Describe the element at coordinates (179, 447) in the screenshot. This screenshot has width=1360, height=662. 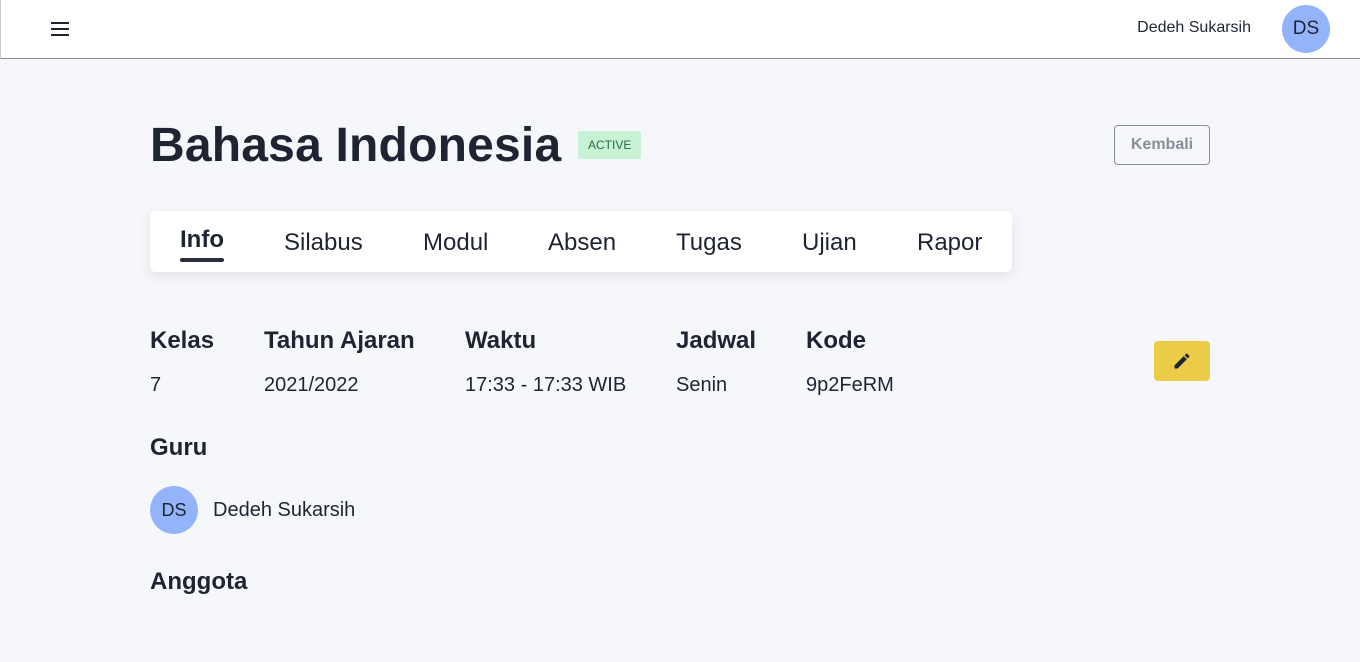
I see `guru-heading: Guru` at that location.